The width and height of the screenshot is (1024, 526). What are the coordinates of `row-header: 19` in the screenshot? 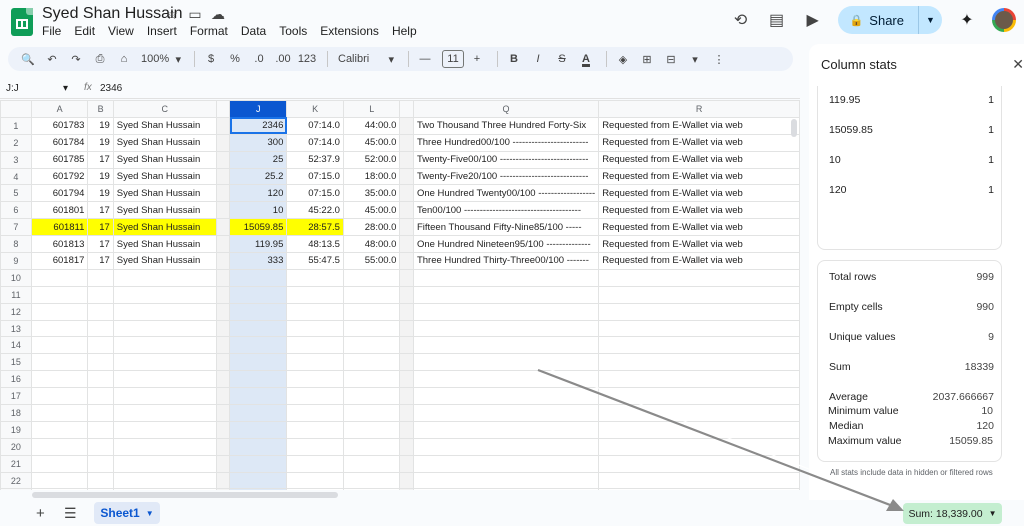 It's located at (16, 429).